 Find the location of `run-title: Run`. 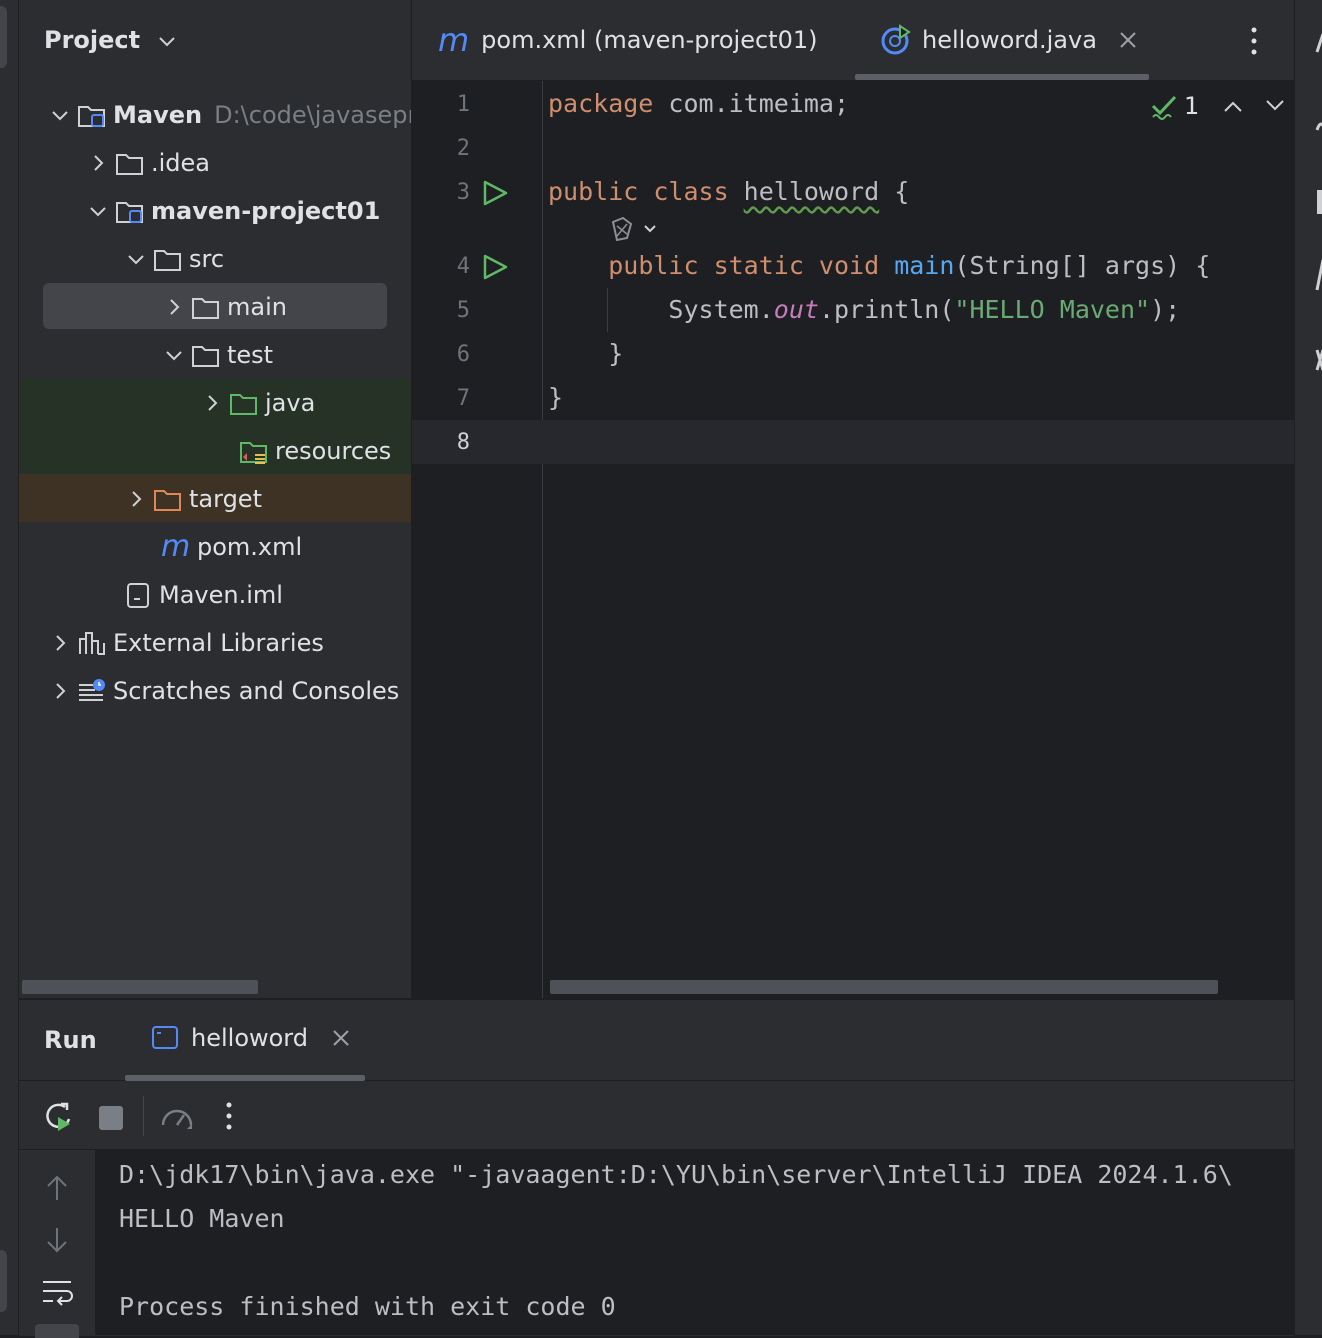

run-title: Run is located at coordinates (70, 1040).